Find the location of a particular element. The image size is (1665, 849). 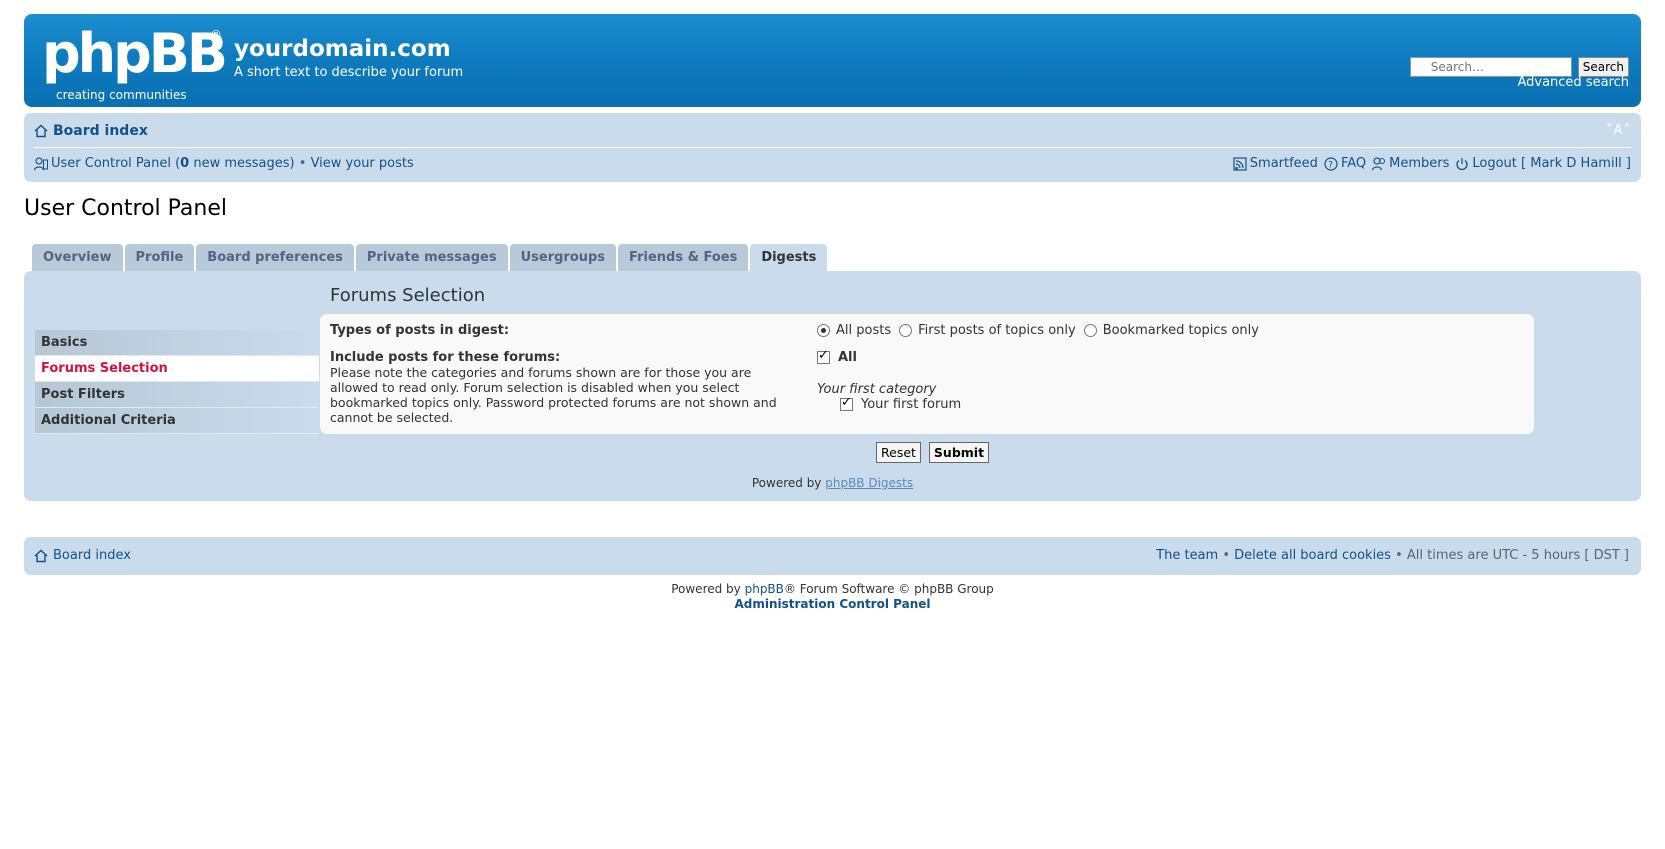

all-forums-label: All is located at coordinates (847, 357).